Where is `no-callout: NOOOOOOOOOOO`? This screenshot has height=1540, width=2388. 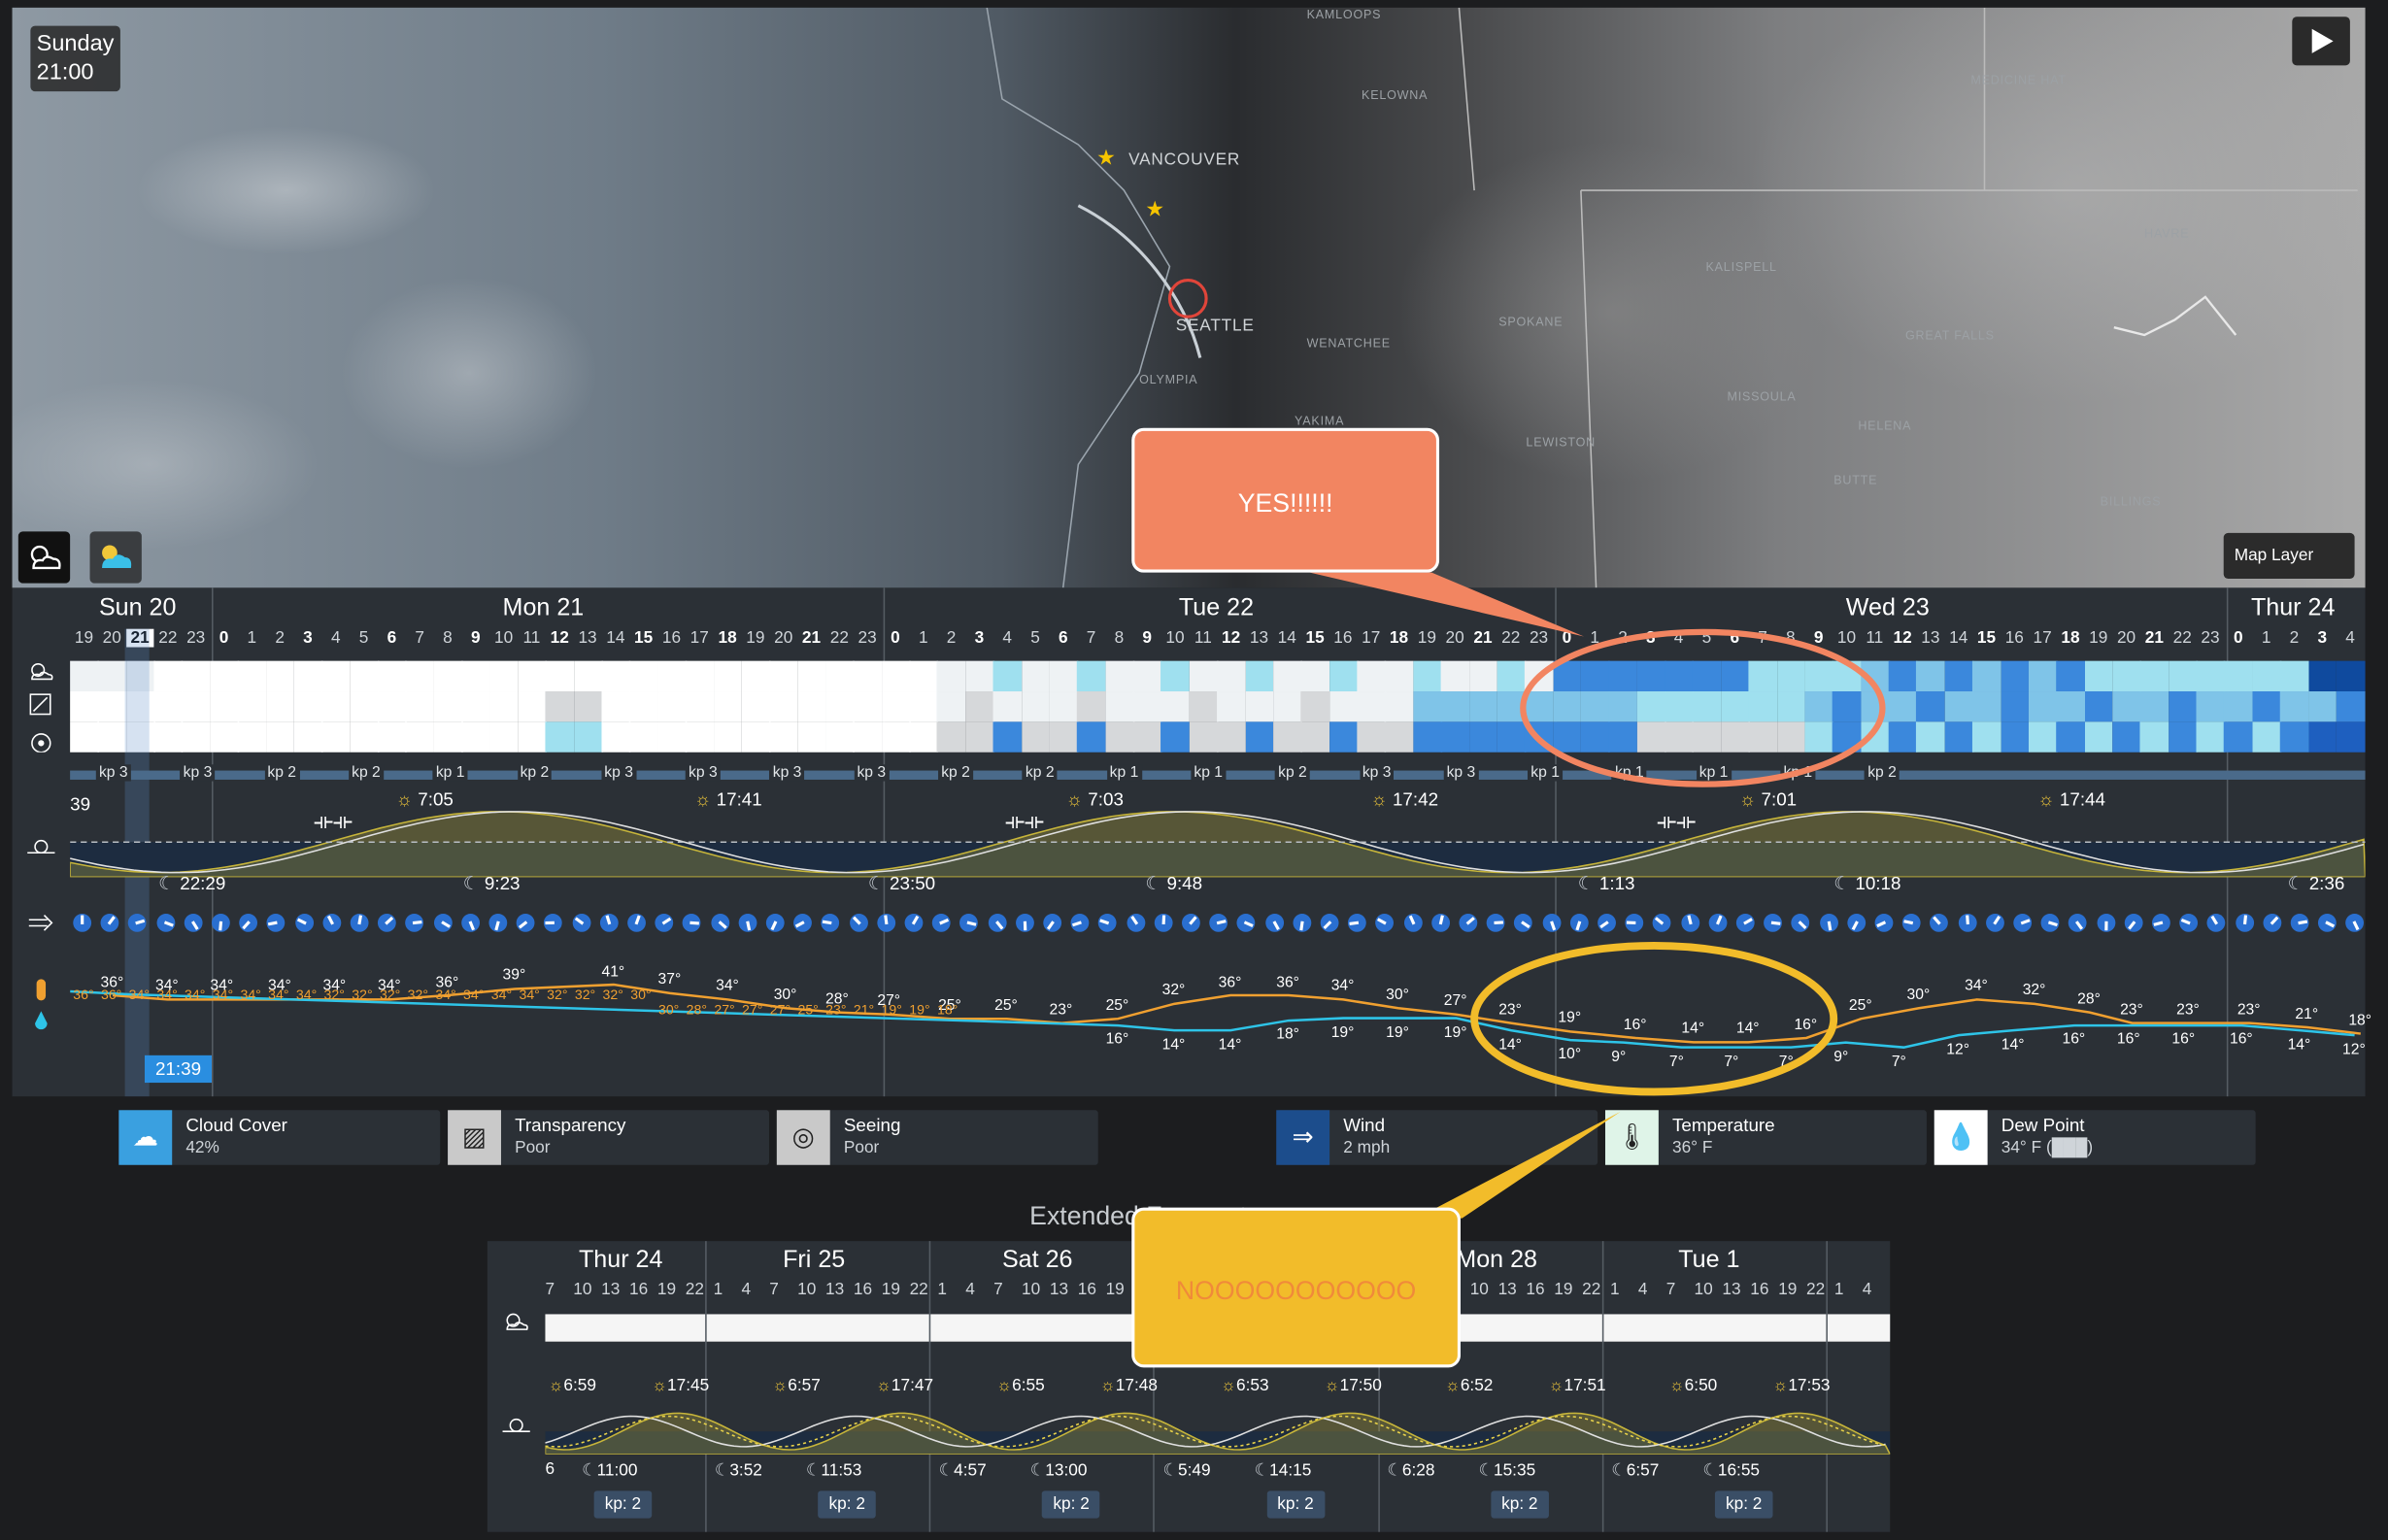 no-callout: NOOOOOOOOOOO is located at coordinates (1296, 1287).